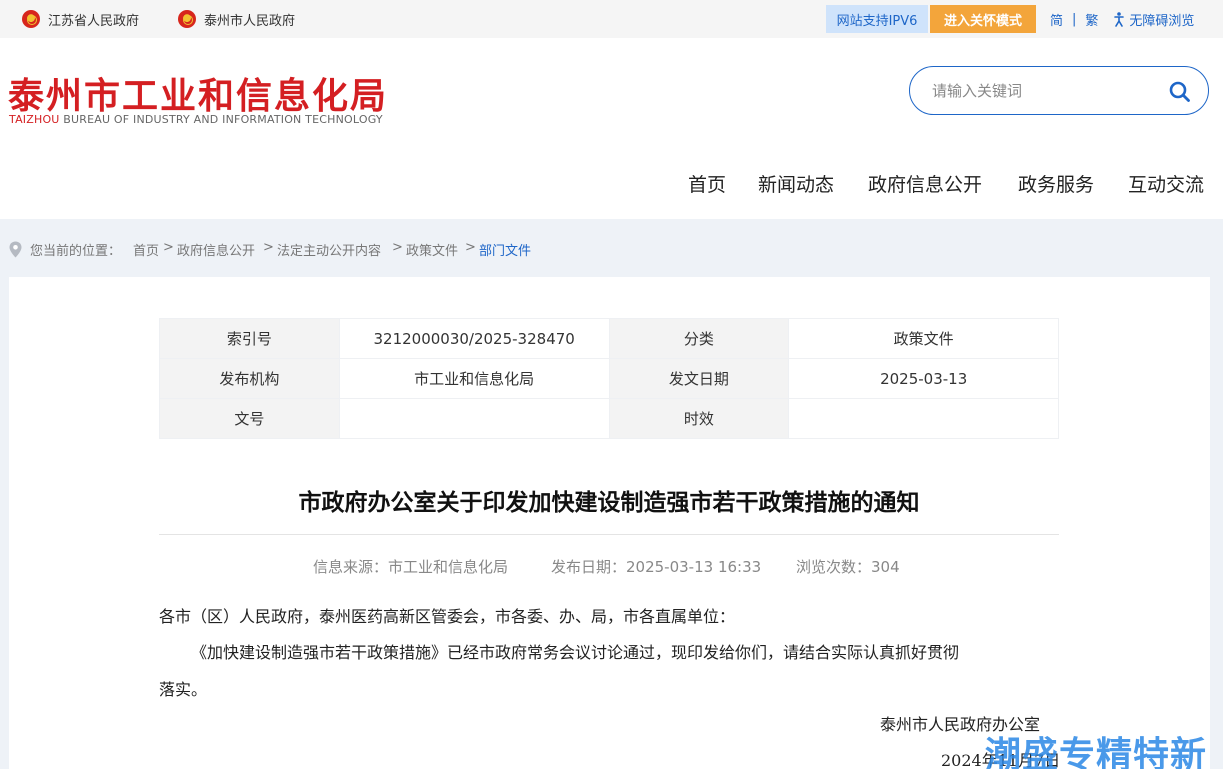 The height and width of the screenshot is (769, 1223). Describe the element at coordinates (1096, 752) in the screenshot. I see `watermark-text: 潮盛专精特新` at that location.